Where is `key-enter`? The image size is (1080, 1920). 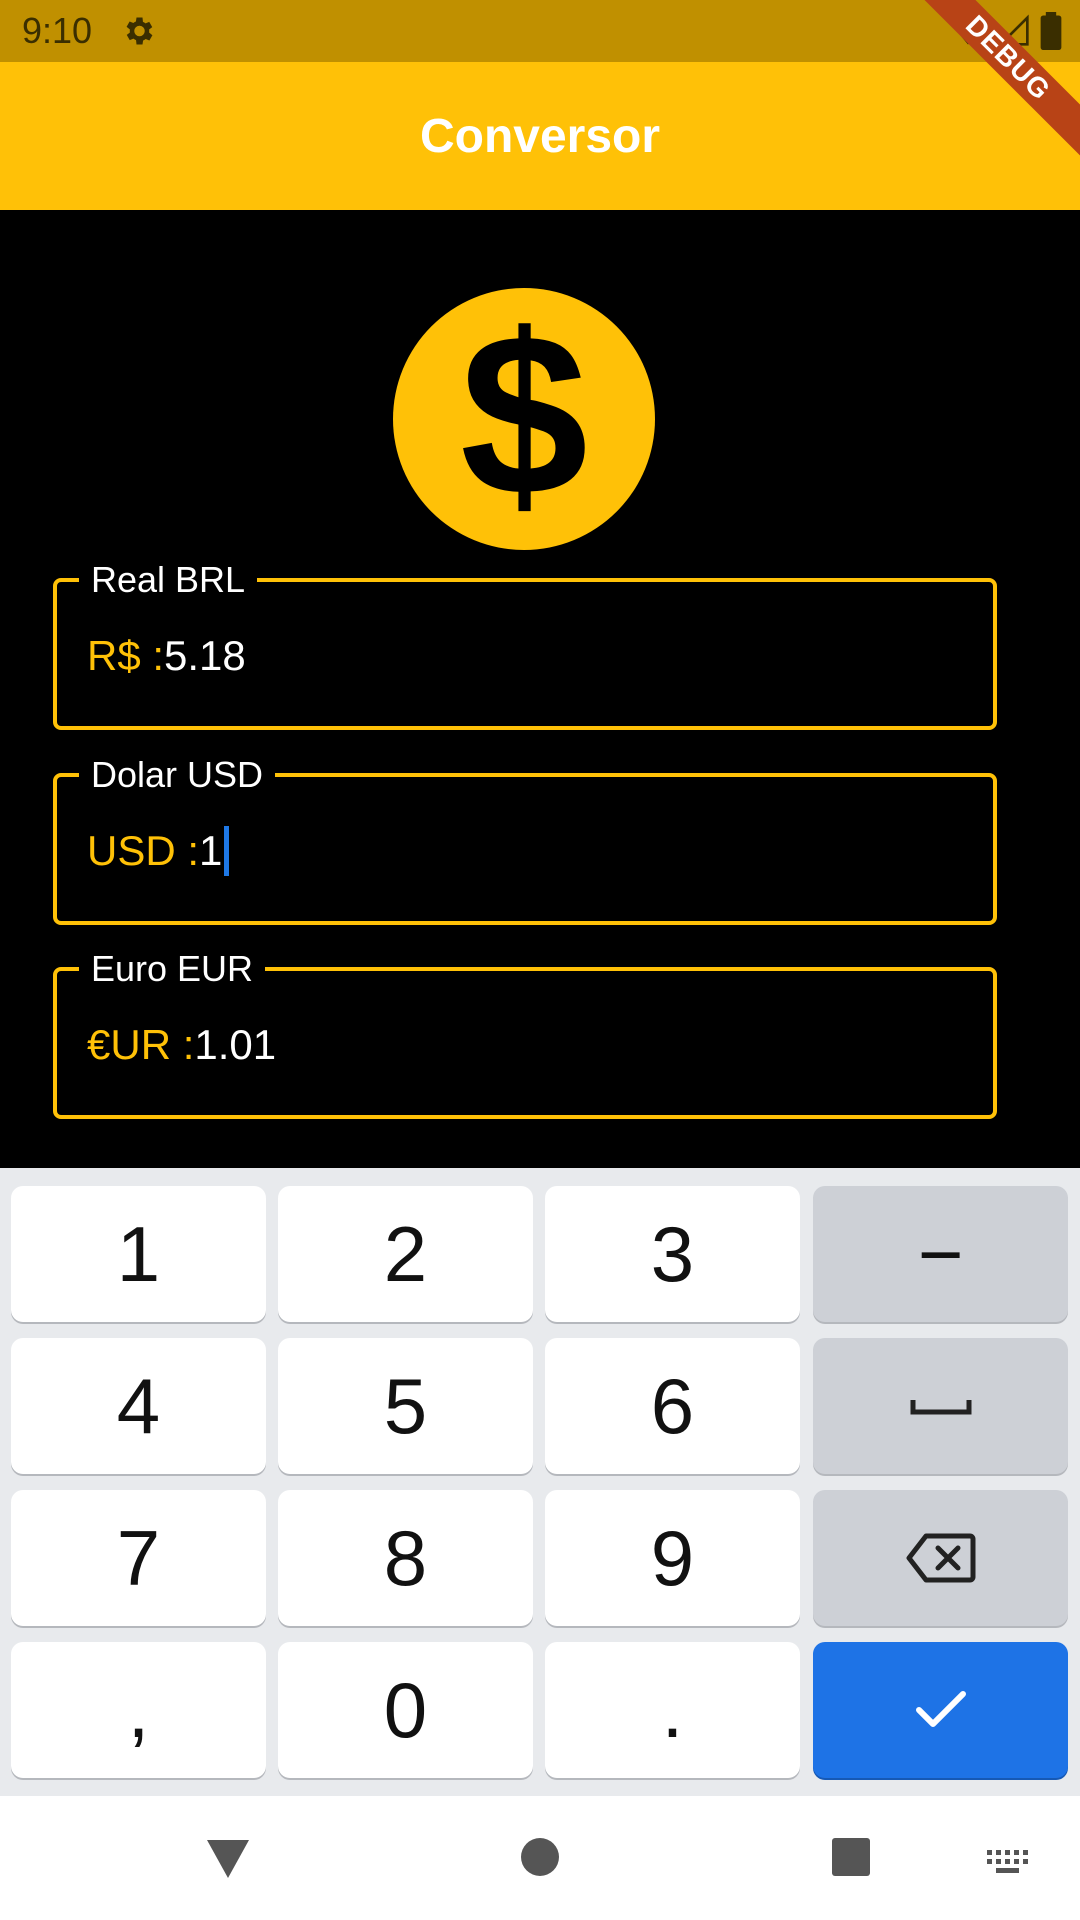
key-enter is located at coordinates (940, 1710).